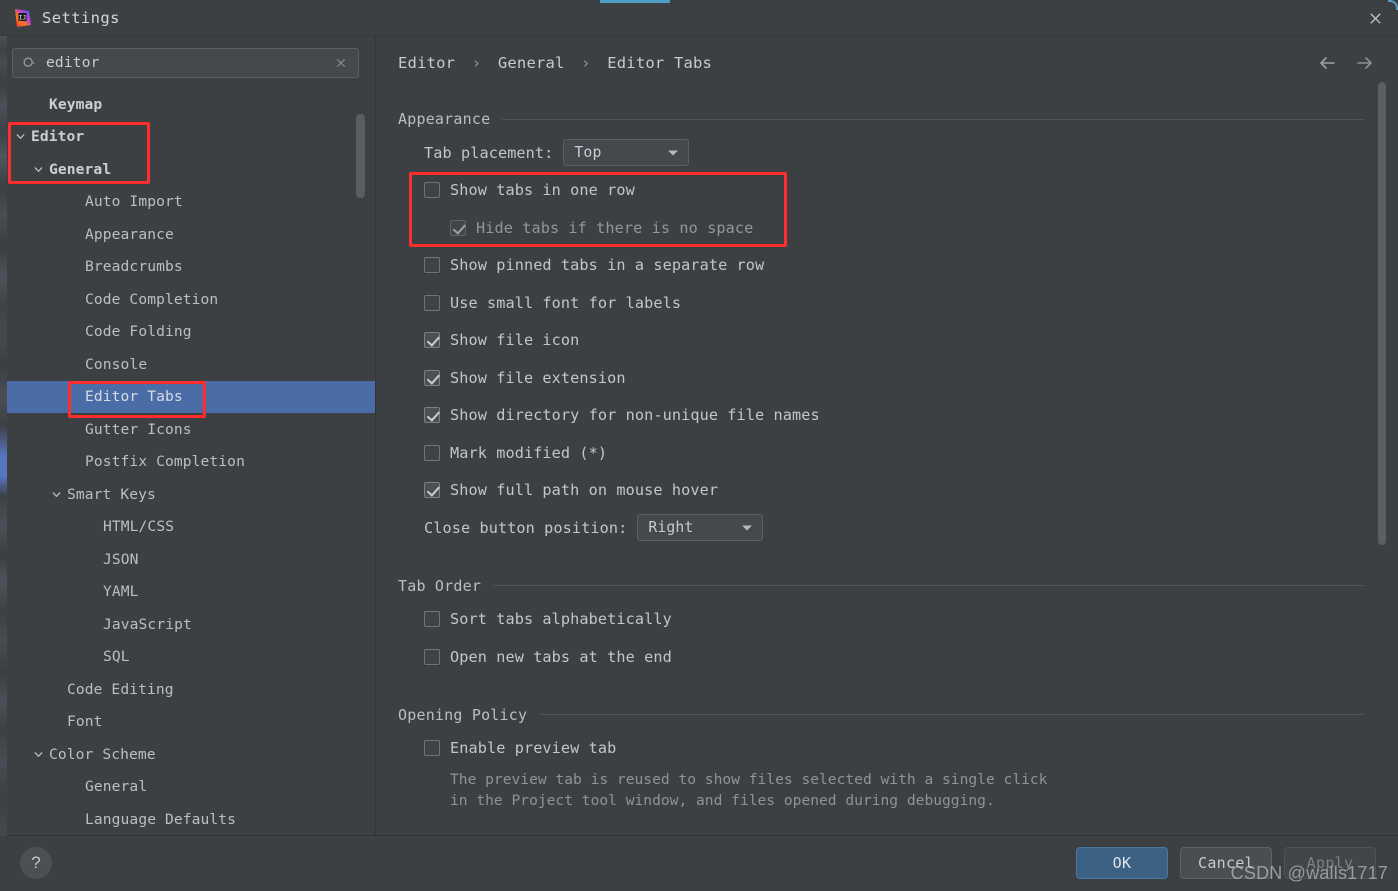 The width and height of the screenshot is (1398, 891). I want to click on sidebar-item-label: Smart Keys, so click(111, 494).